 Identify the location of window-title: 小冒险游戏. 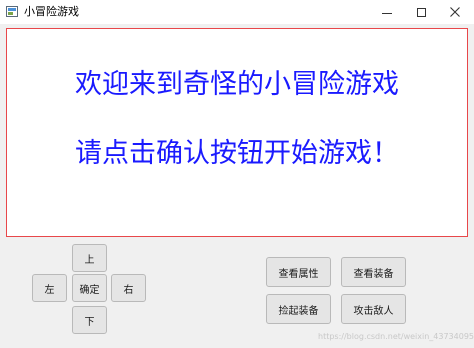
(51, 11).